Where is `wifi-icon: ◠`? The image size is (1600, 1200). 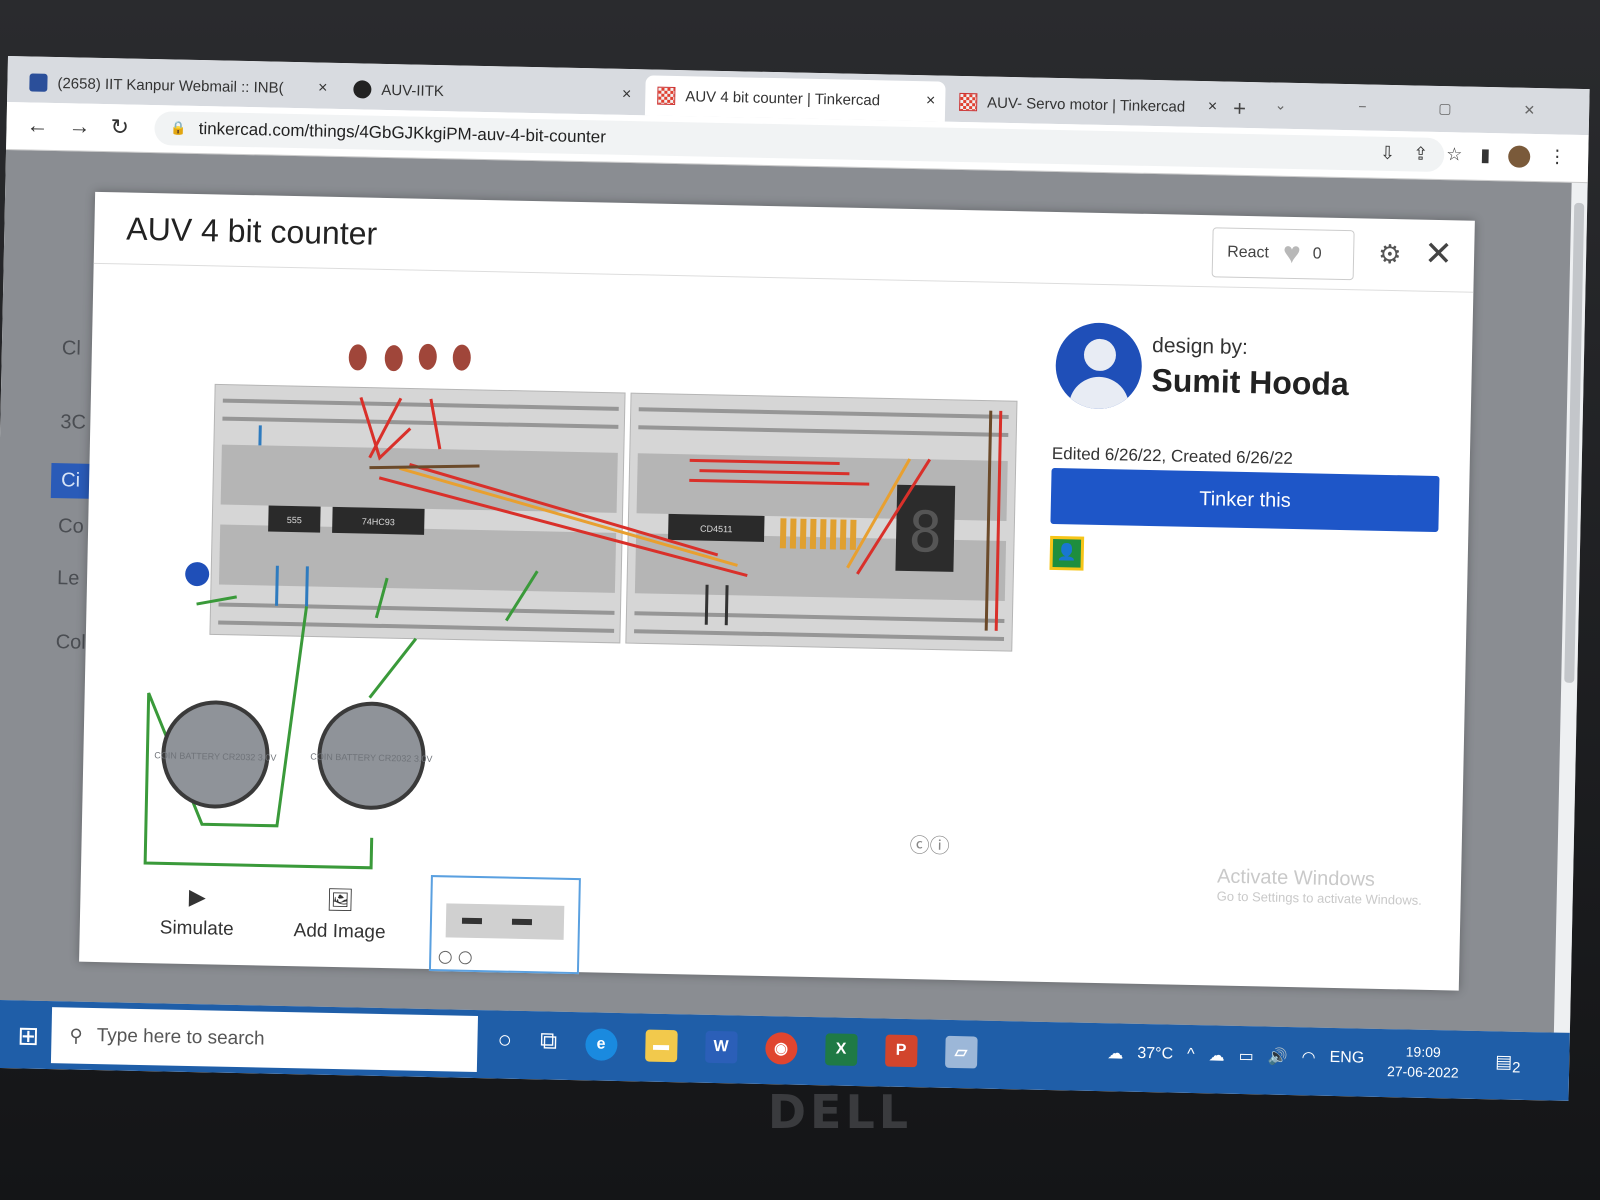
wifi-icon: ◠ is located at coordinates (1308, 1057).